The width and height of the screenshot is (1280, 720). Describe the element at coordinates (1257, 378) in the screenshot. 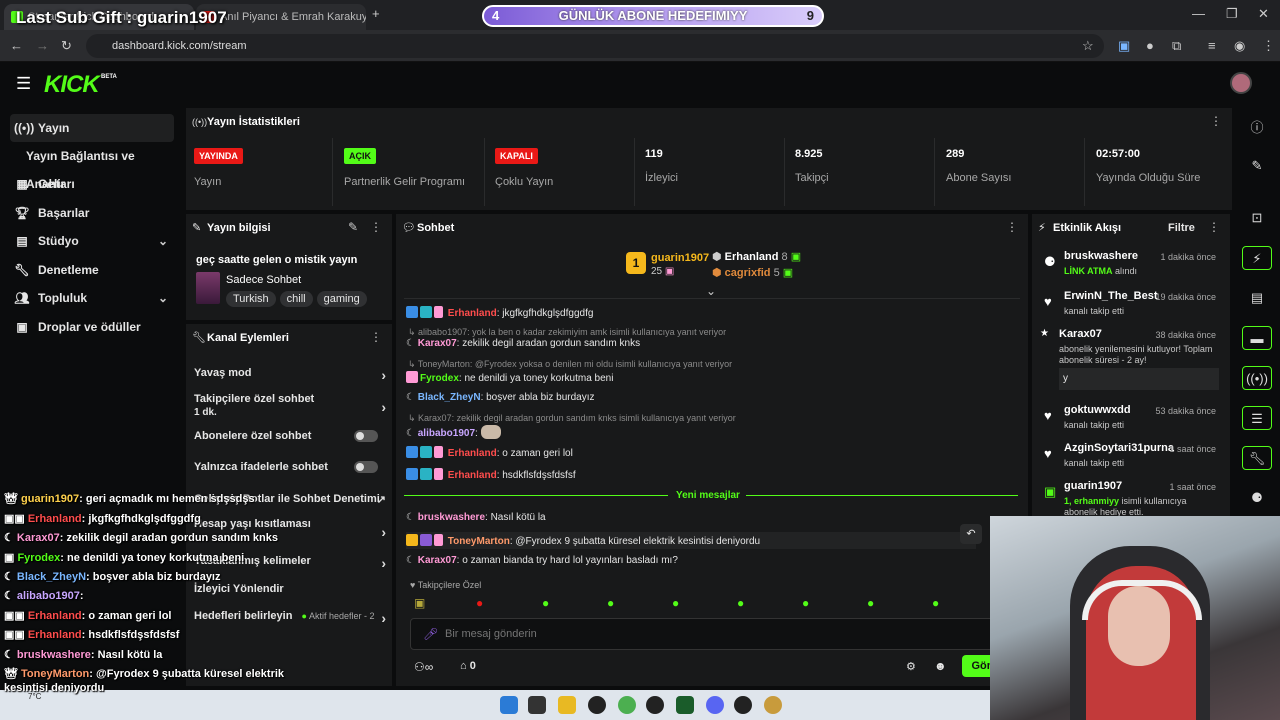

I see `broadcast-icon: ((•))` at that location.